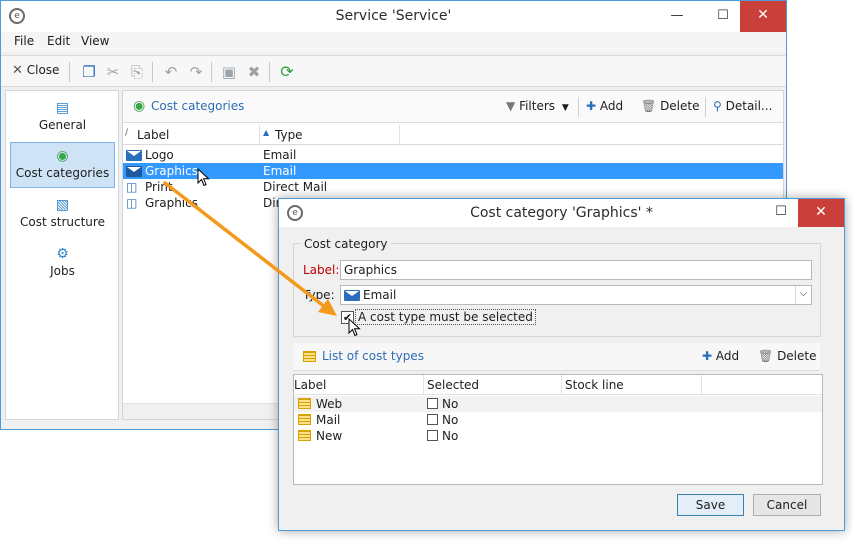 The image size is (853, 553). What do you see at coordinates (576, 270) in the screenshot?
I see `label-input` at bounding box center [576, 270].